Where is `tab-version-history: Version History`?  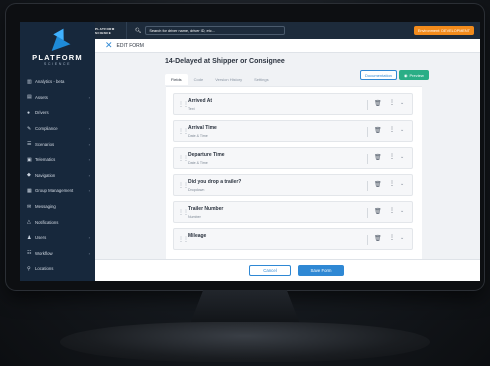 tab-version-history: Version History is located at coordinates (228, 79).